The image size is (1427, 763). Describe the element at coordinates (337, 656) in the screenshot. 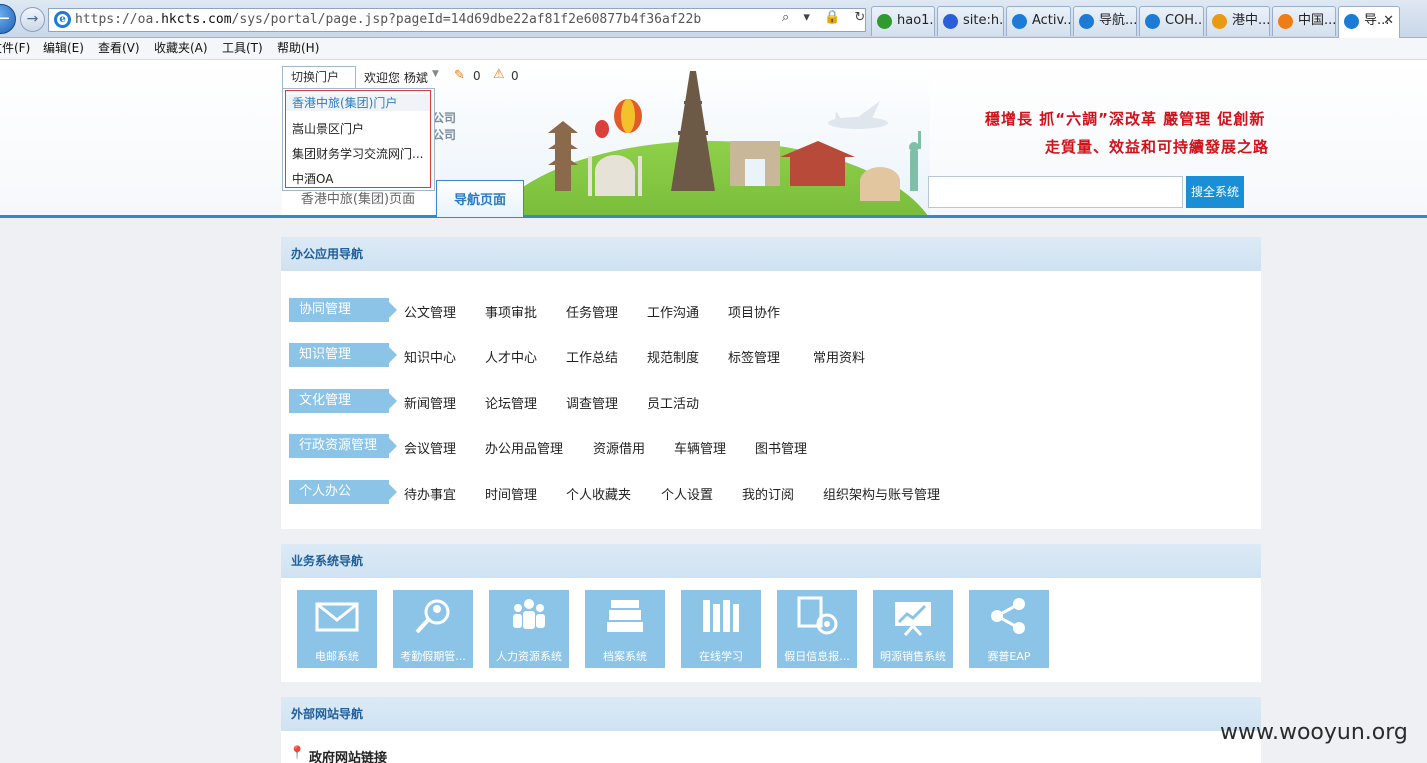

I see `system-tile-label: 电邮系统` at that location.